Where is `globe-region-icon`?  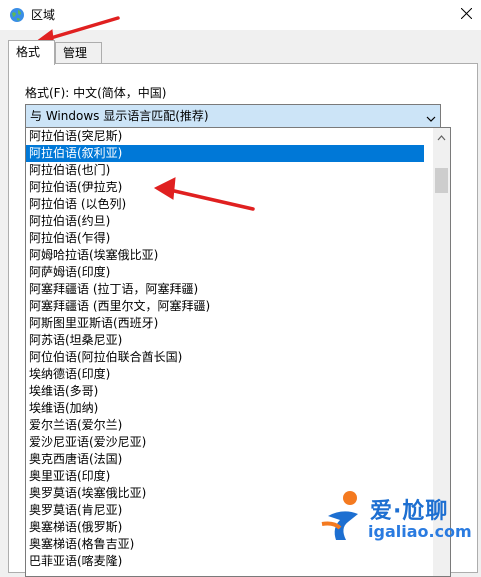 globe-region-icon is located at coordinates (17, 15).